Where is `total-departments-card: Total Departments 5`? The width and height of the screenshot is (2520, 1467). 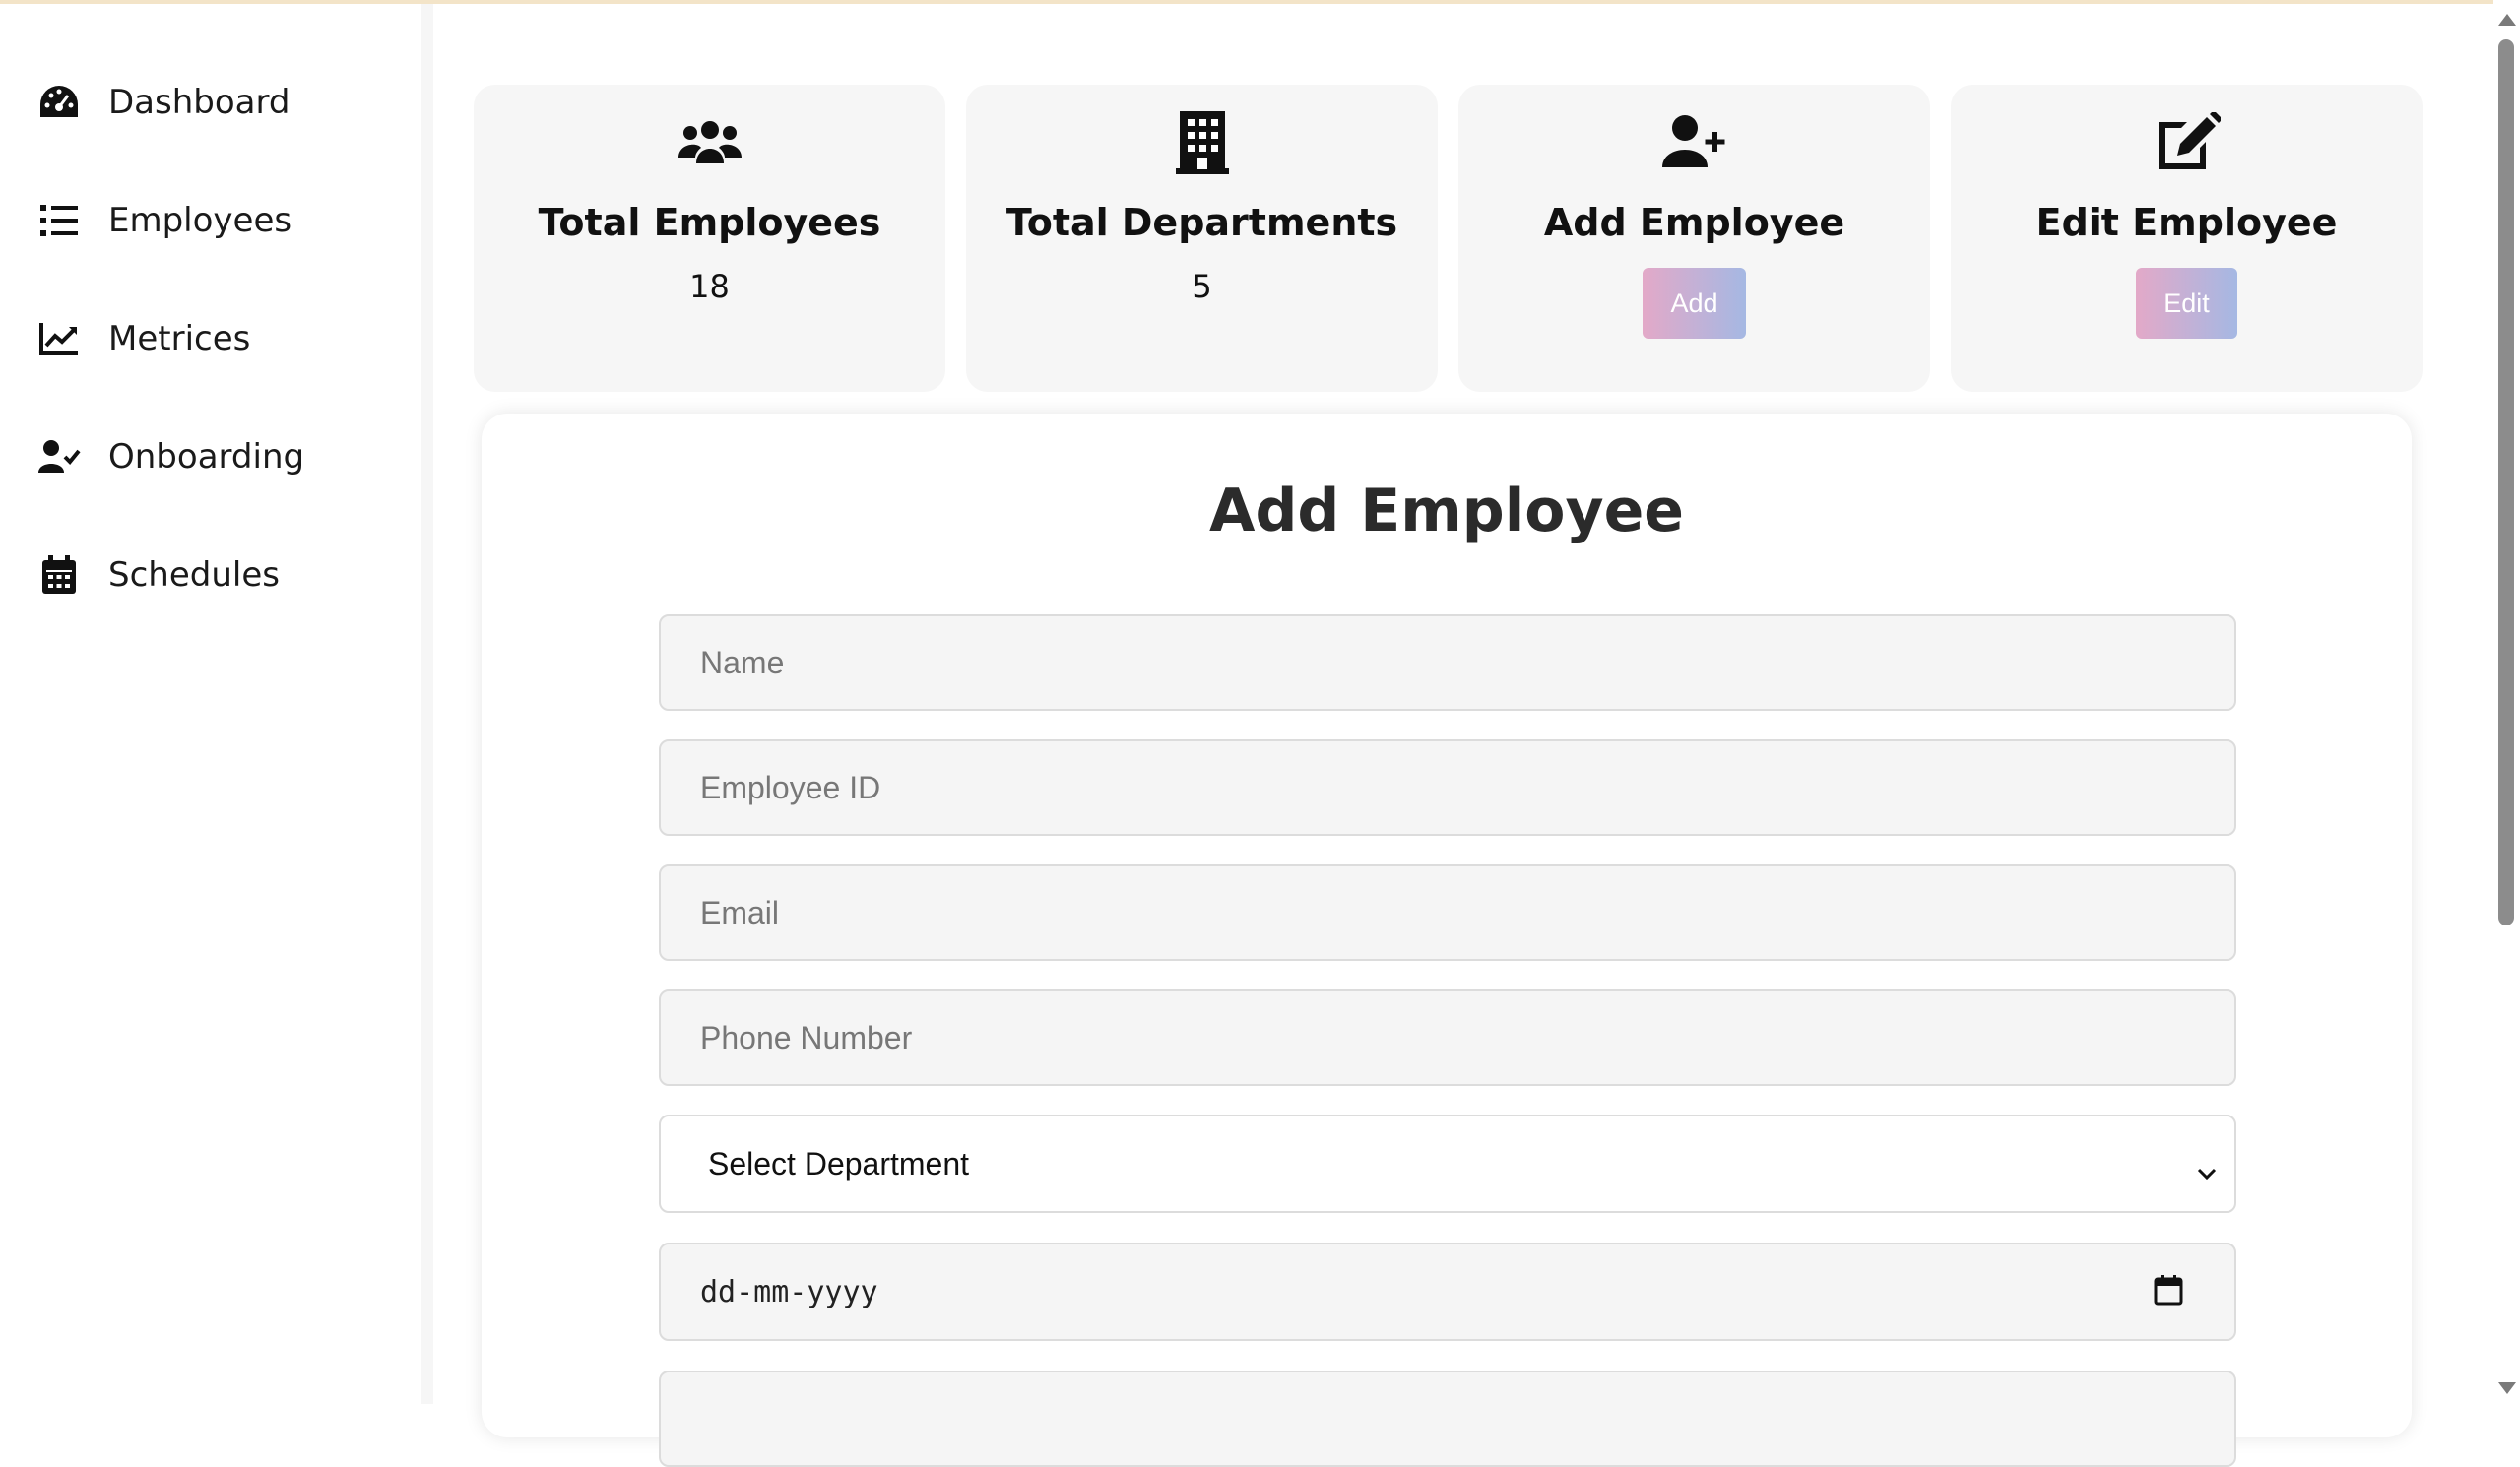
total-departments-card: Total Departments 5 is located at coordinates (1202, 238).